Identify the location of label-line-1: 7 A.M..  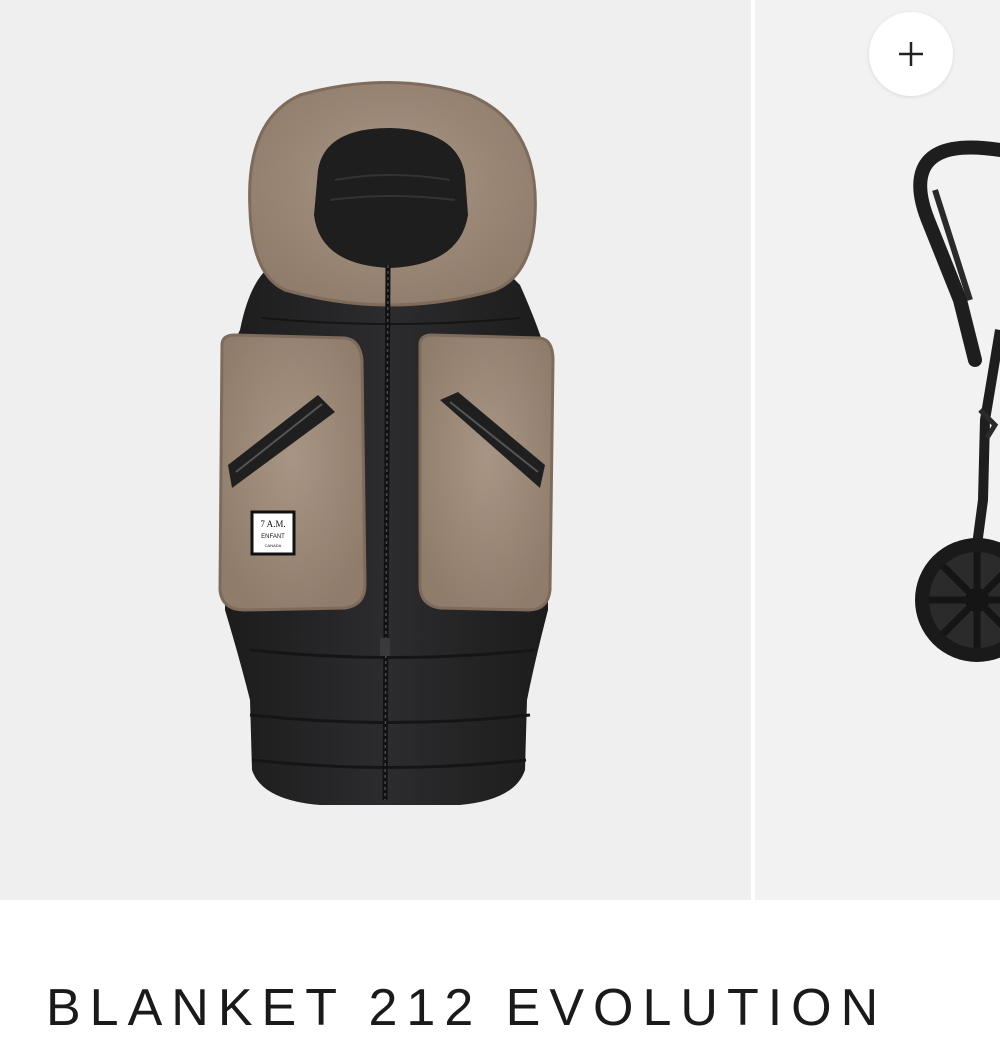
(272, 524).